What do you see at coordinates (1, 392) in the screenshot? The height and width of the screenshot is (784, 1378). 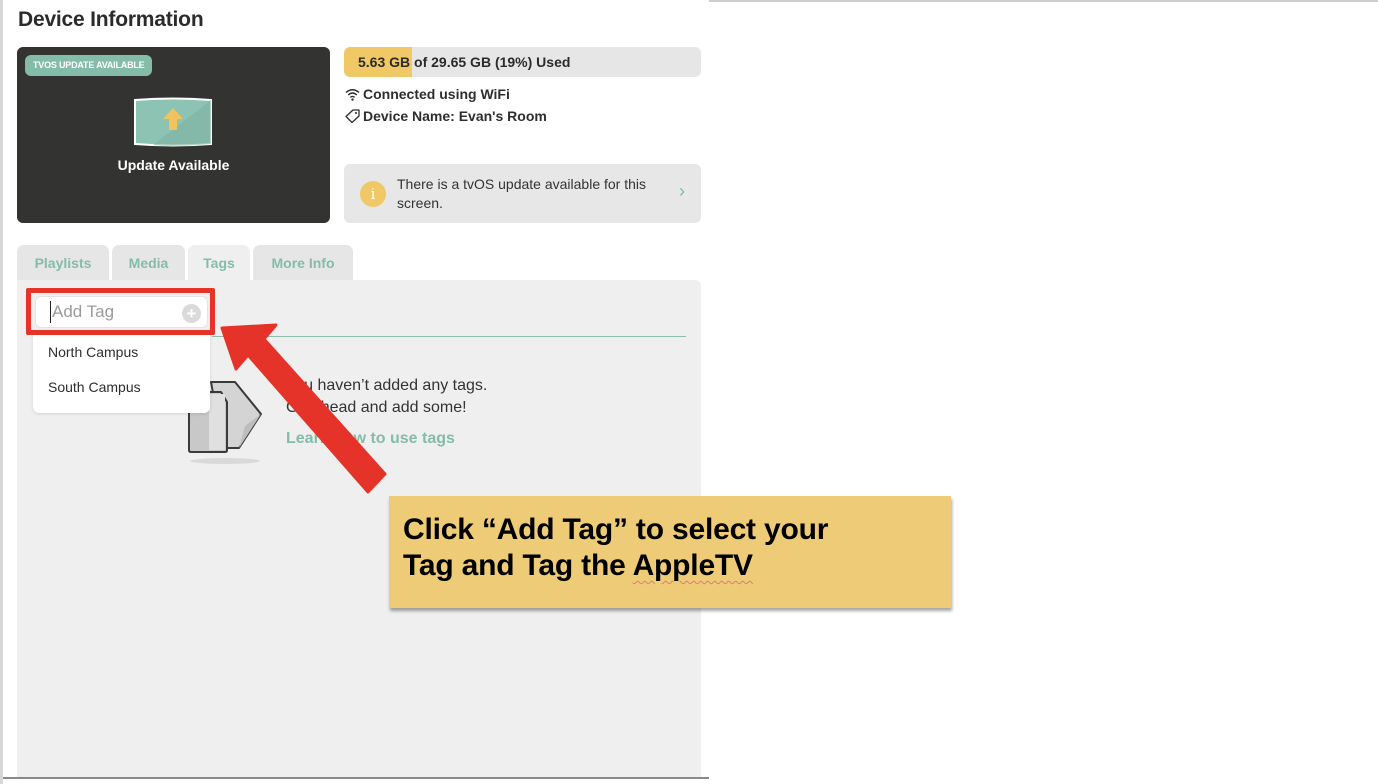 I see `window-left-edge` at bounding box center [1, 392].